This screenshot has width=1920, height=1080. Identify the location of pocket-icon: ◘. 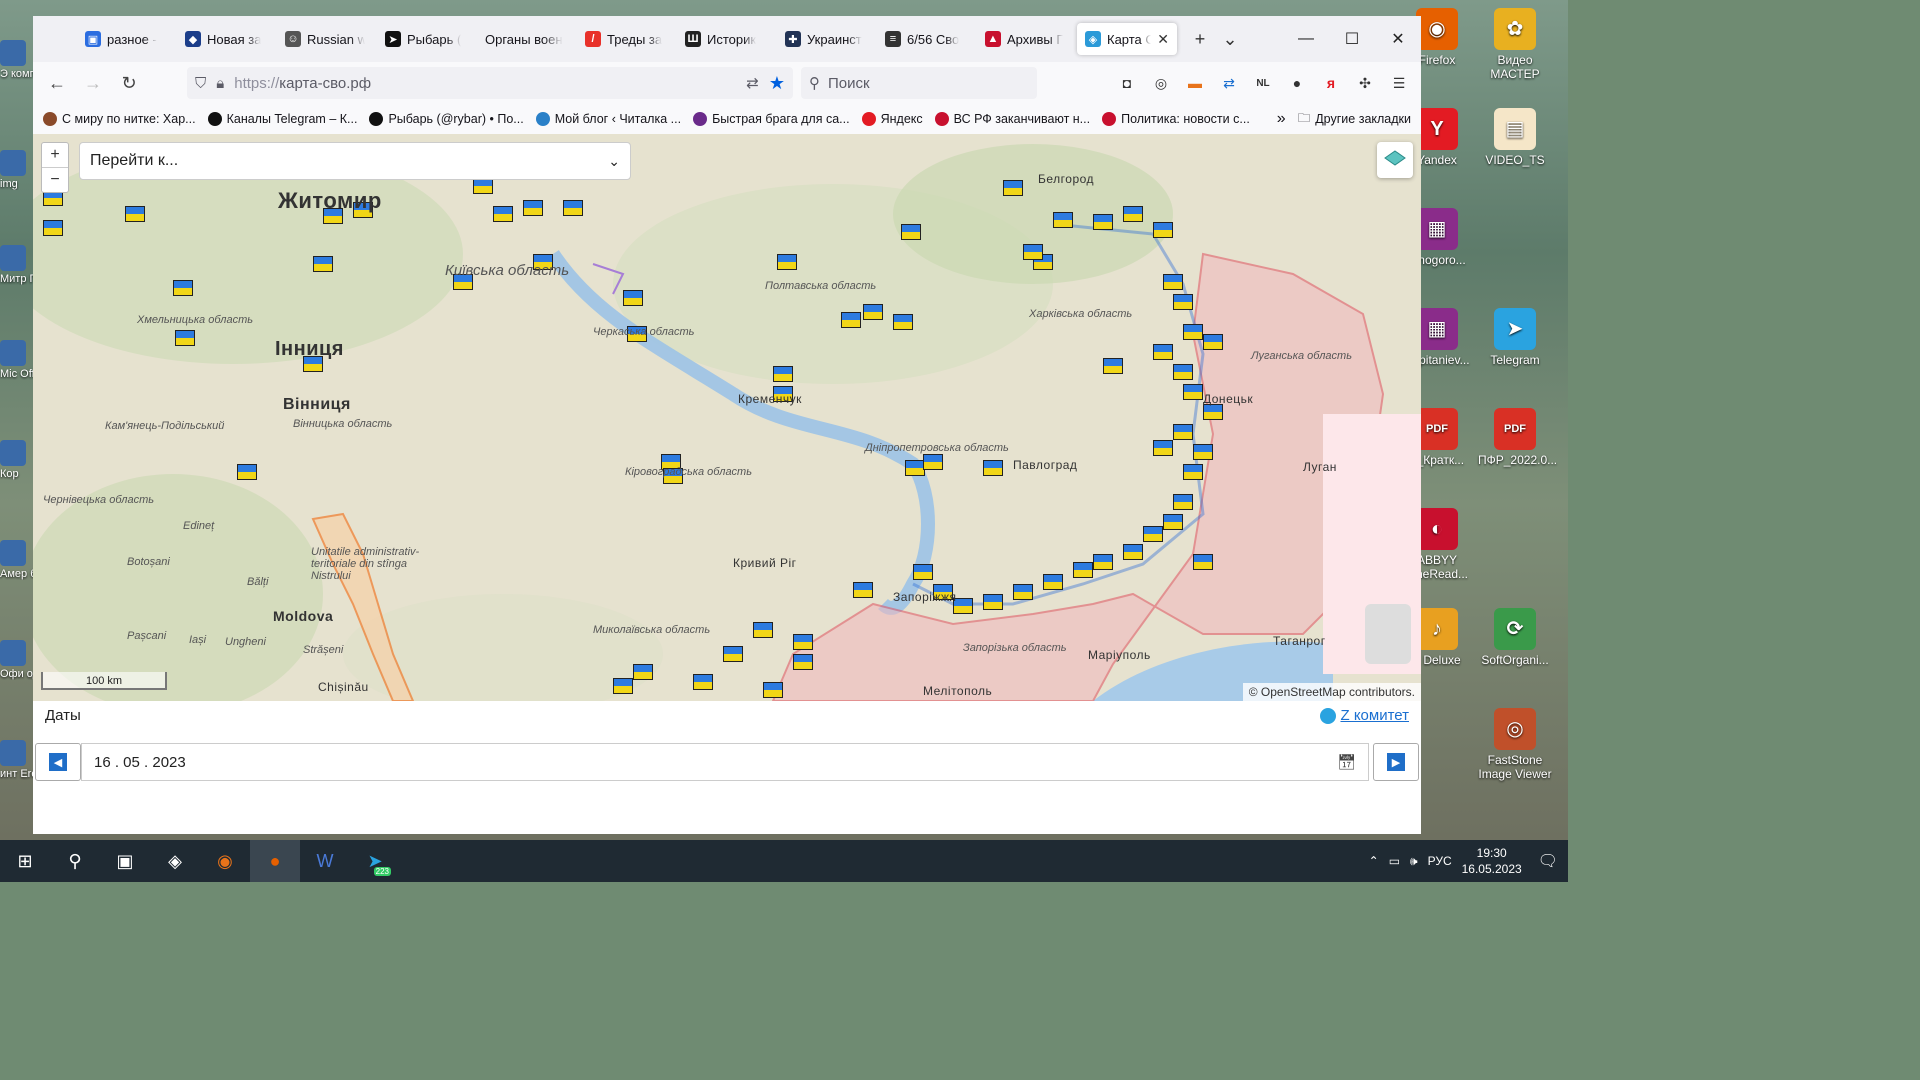
(1127, 83).